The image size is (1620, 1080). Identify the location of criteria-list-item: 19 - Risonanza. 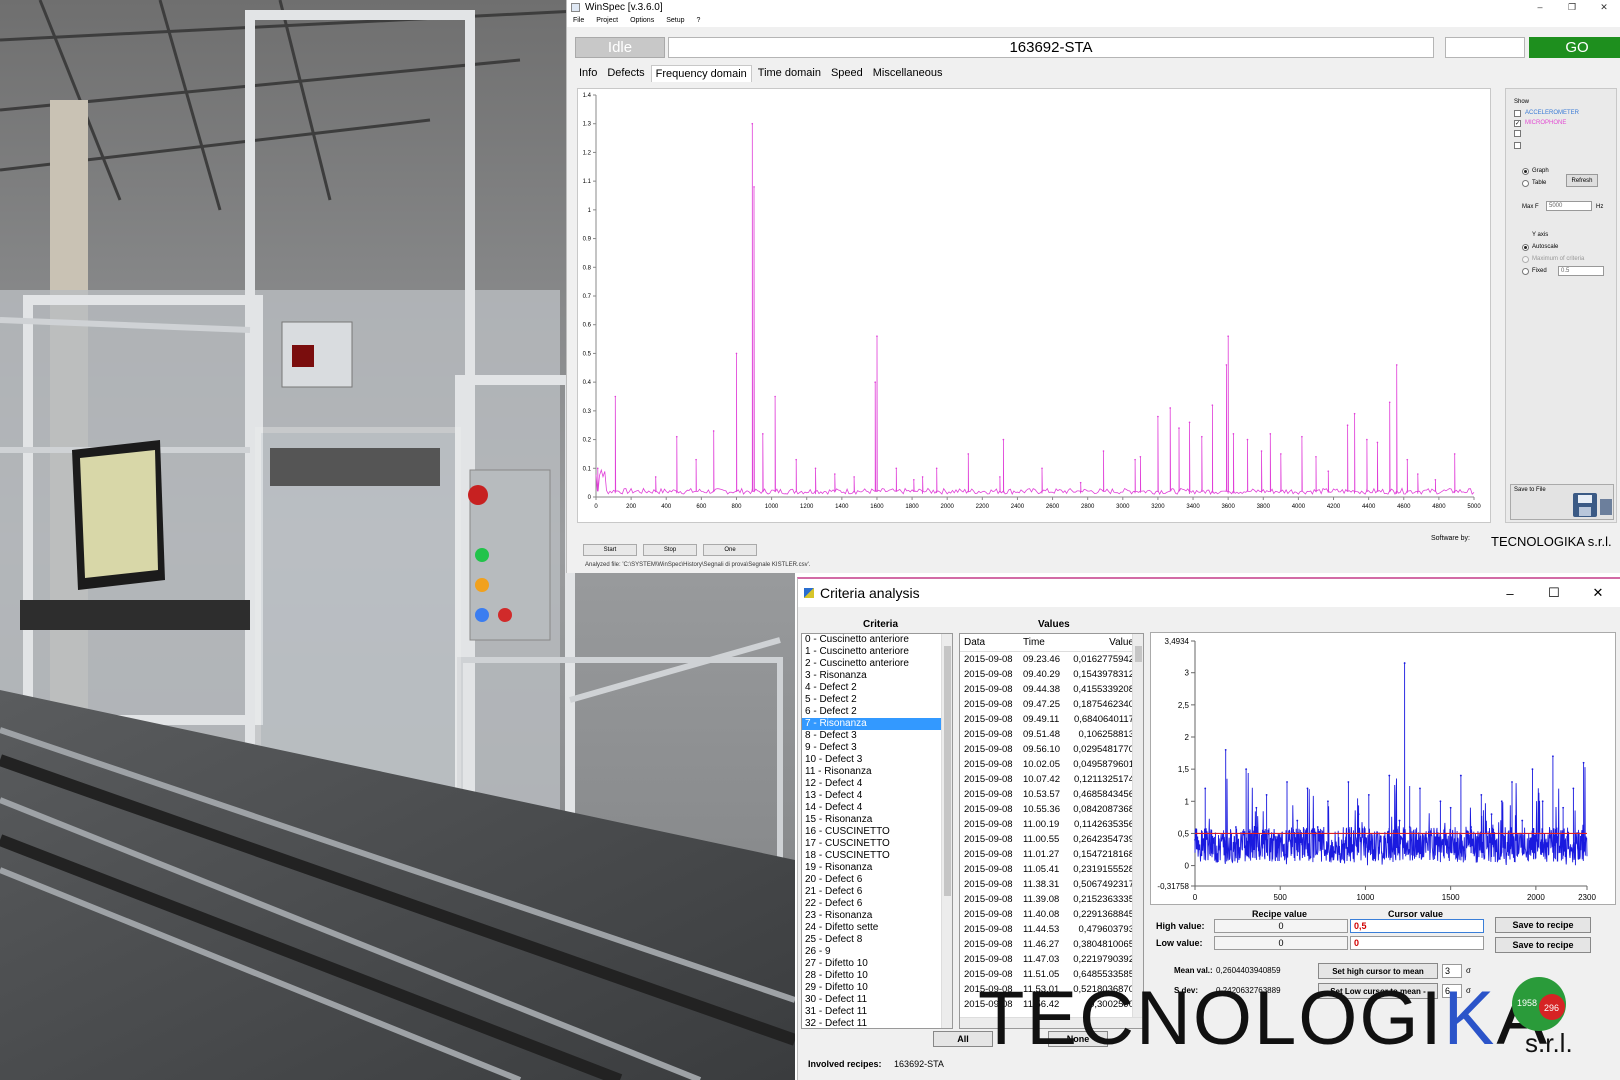
(877, 868).